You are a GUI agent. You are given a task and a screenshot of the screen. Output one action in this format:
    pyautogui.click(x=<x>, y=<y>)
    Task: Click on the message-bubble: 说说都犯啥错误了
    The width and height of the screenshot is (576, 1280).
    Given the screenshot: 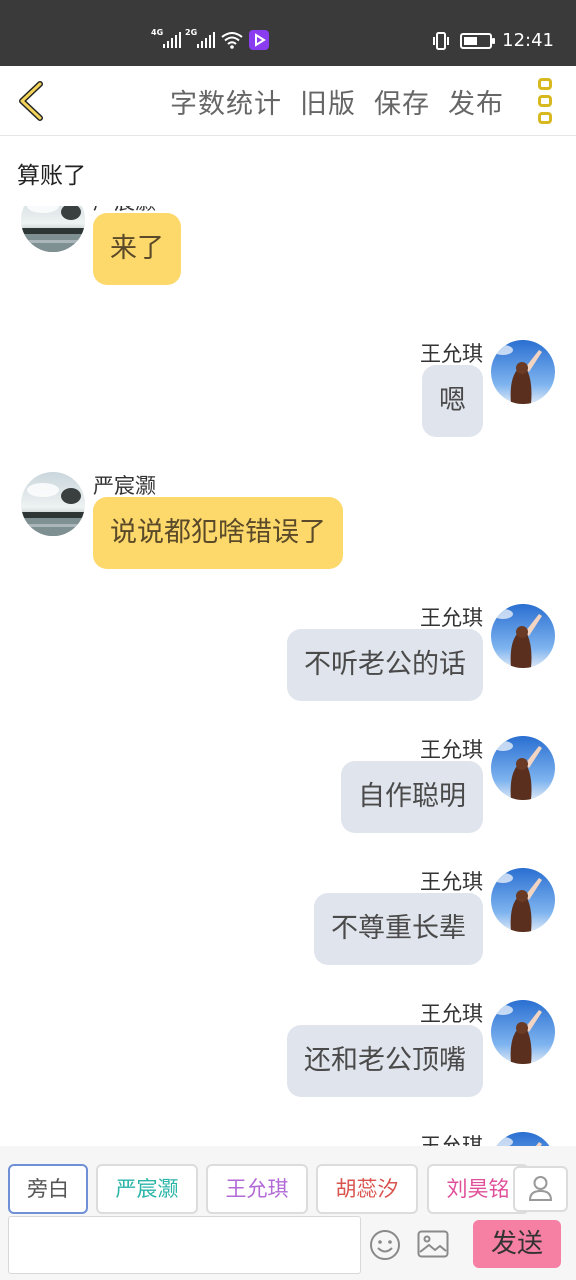 What is the action you would take?
    pyautogui.click(x=218, y=533)
    